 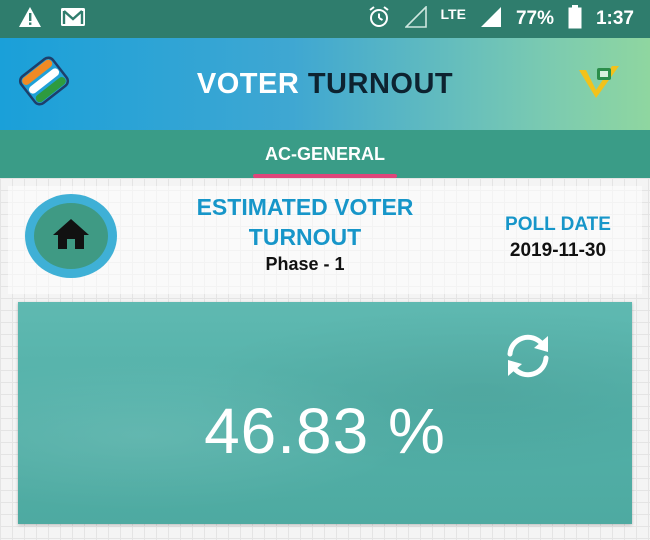 What do you see at coordinates (558, 224) in the screenshot?
I see `poll-date-label: POLL DATE` at bounding box center [558, 224].